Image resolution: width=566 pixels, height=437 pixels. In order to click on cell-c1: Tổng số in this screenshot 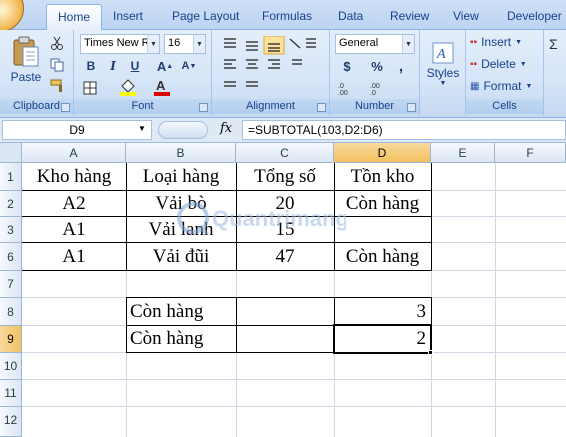, I will do `click(285, 177)`.